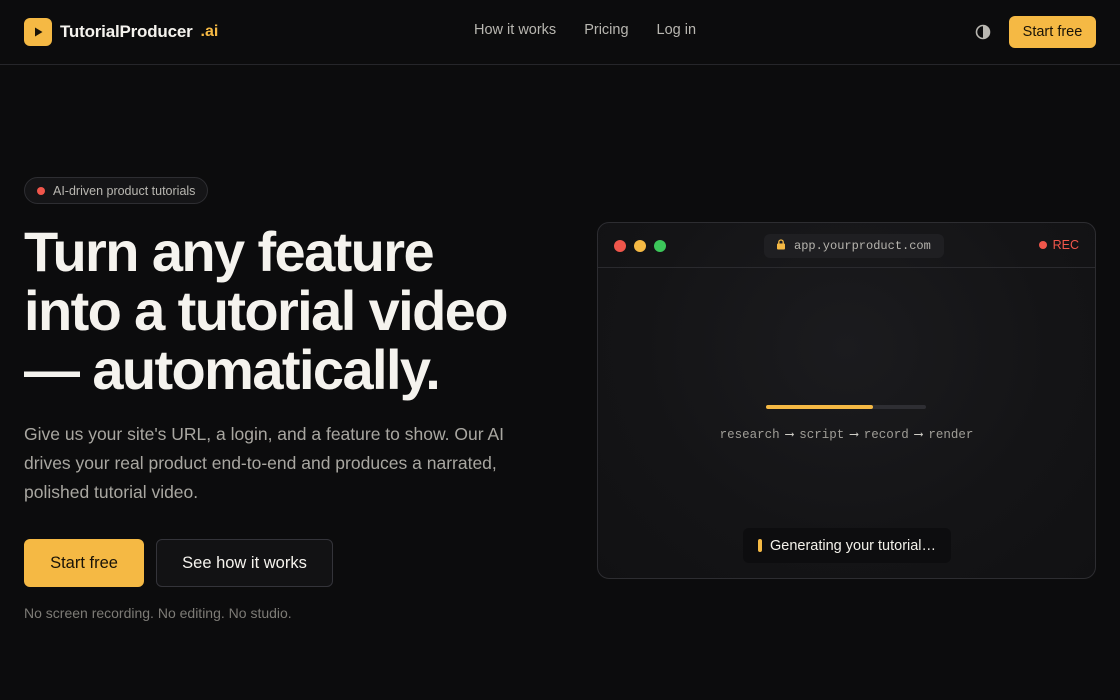 The height and width of the screenshot is (700, 1120). Describe the element at coordinates (41, 190) in the screenshot. I see `status-dot` at that location.